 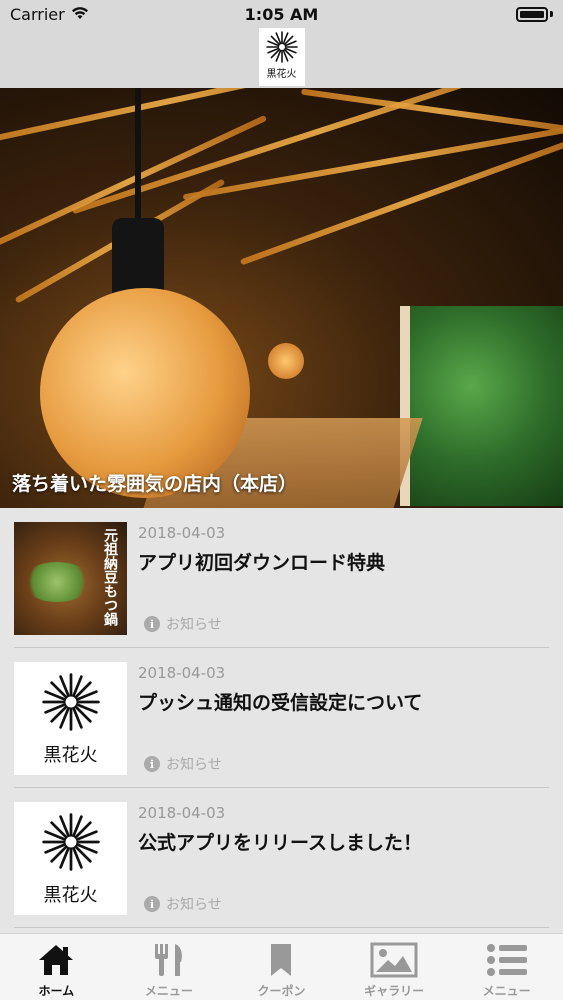 What do you see at coordinates (281, 960) in the screenshot?
I see `bookmark-icon` at bounding box center [281, 960].